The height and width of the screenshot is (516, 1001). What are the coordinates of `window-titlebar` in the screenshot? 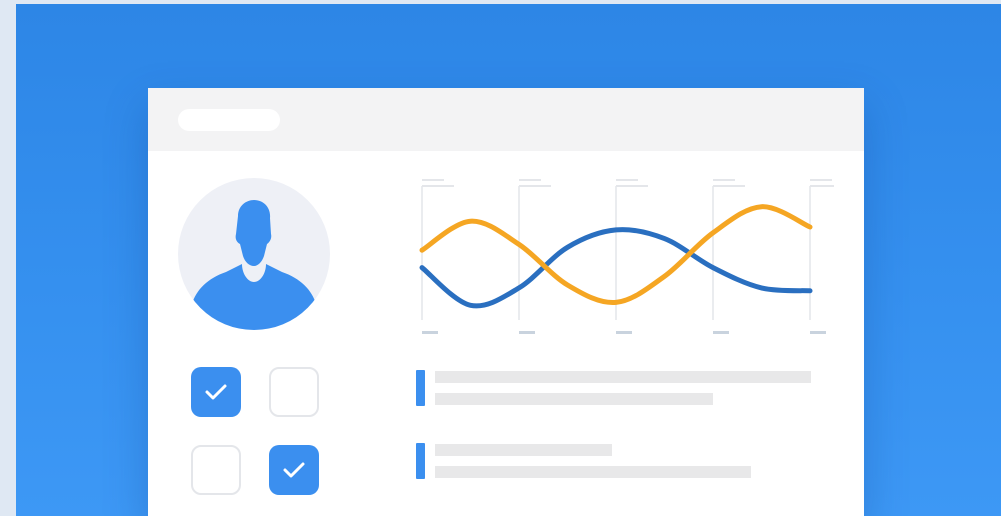 It's located at (506, 119).